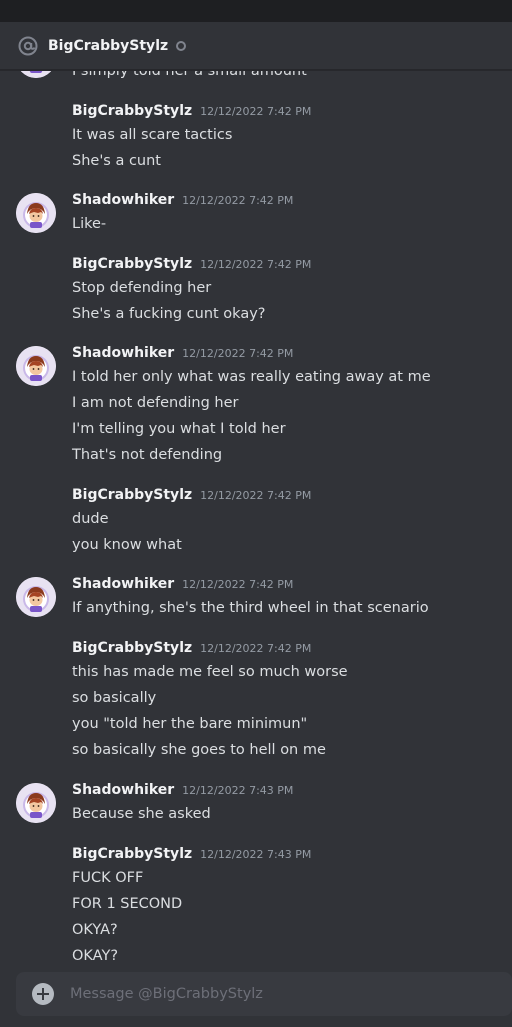 The height and width of the screenshot is (1027, 512). What do you see at coordinates (256, 11) in the screenshot?
I see `window-titlebar` at bounding box center [256, 11].